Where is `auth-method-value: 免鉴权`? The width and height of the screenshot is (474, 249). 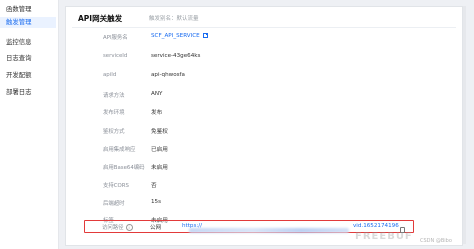
auth-method-value: 免鉴权 is located at coordinates (159, 132).